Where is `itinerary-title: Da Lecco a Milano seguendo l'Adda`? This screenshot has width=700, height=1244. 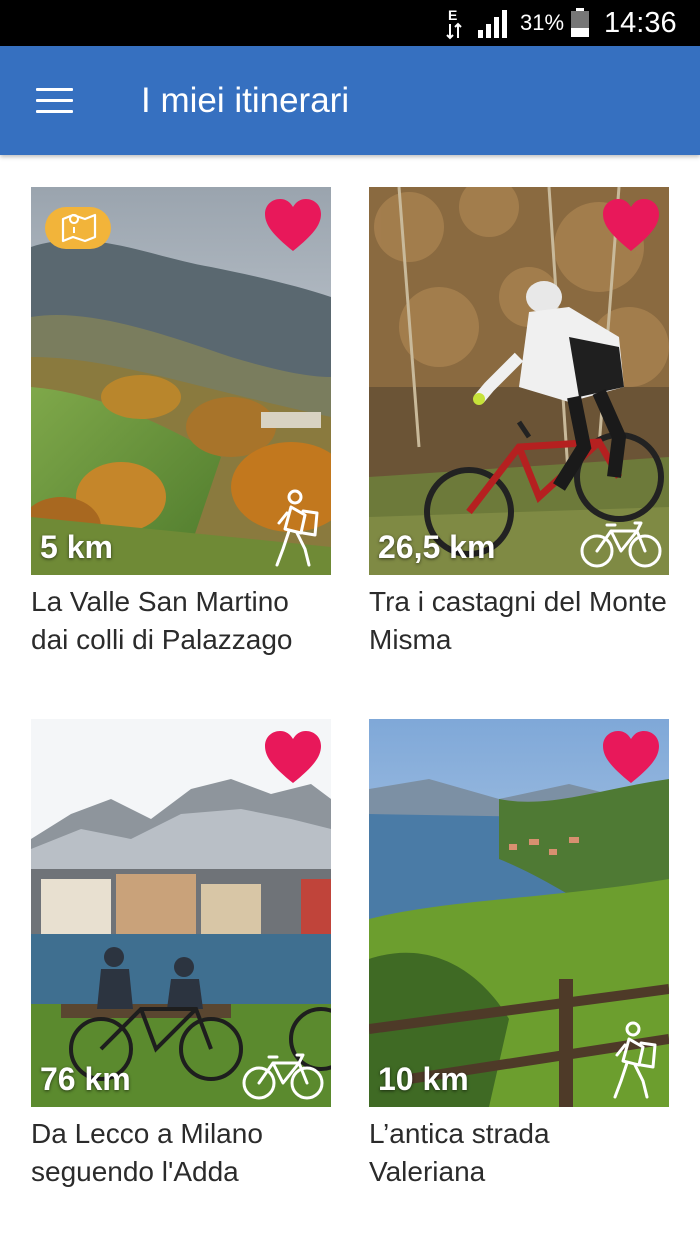 itinerary-title: Da Lecco a Milano seguendo l'Adda is located at coordinates (147, 1152).